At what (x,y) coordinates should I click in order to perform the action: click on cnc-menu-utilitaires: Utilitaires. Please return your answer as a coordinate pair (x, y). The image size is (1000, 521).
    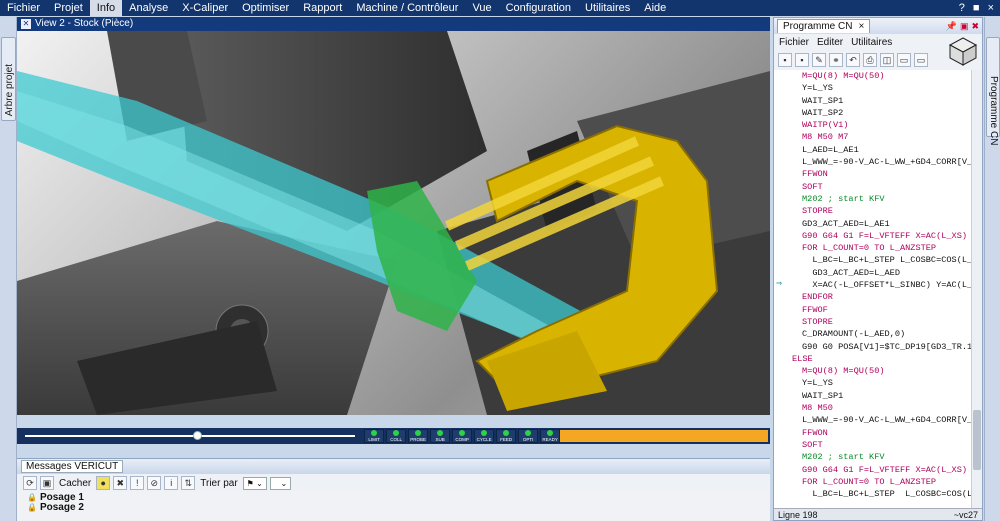
    Looking at the image, I should click on (871, 42).